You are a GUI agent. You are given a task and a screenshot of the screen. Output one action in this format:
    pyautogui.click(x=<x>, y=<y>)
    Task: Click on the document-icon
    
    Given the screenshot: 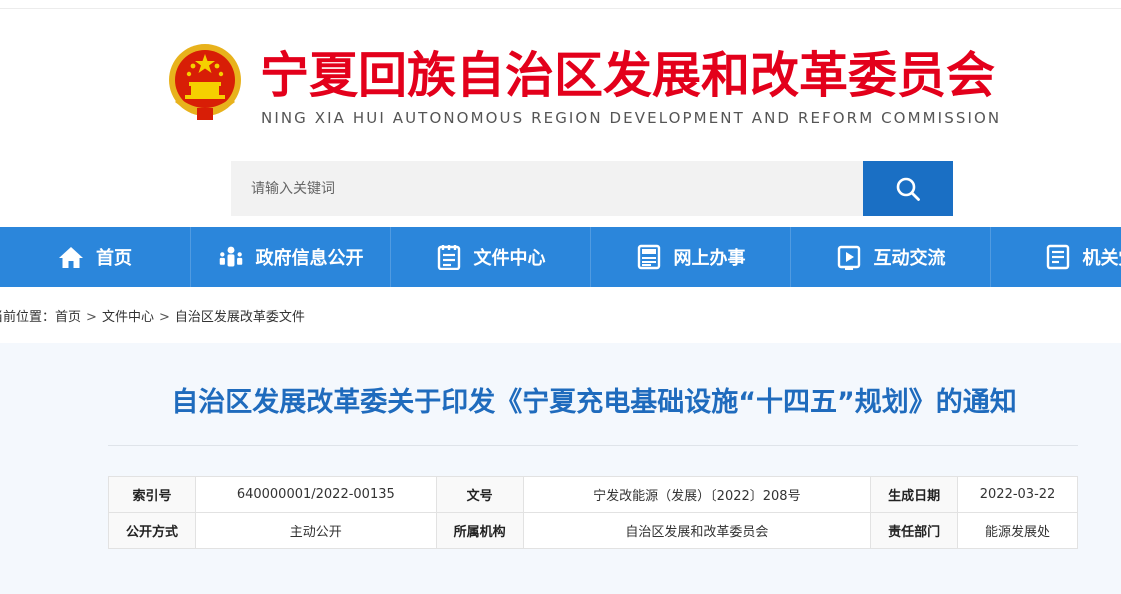 What is the action you would take?
    pyautogui.click(x=449, y=257)
    